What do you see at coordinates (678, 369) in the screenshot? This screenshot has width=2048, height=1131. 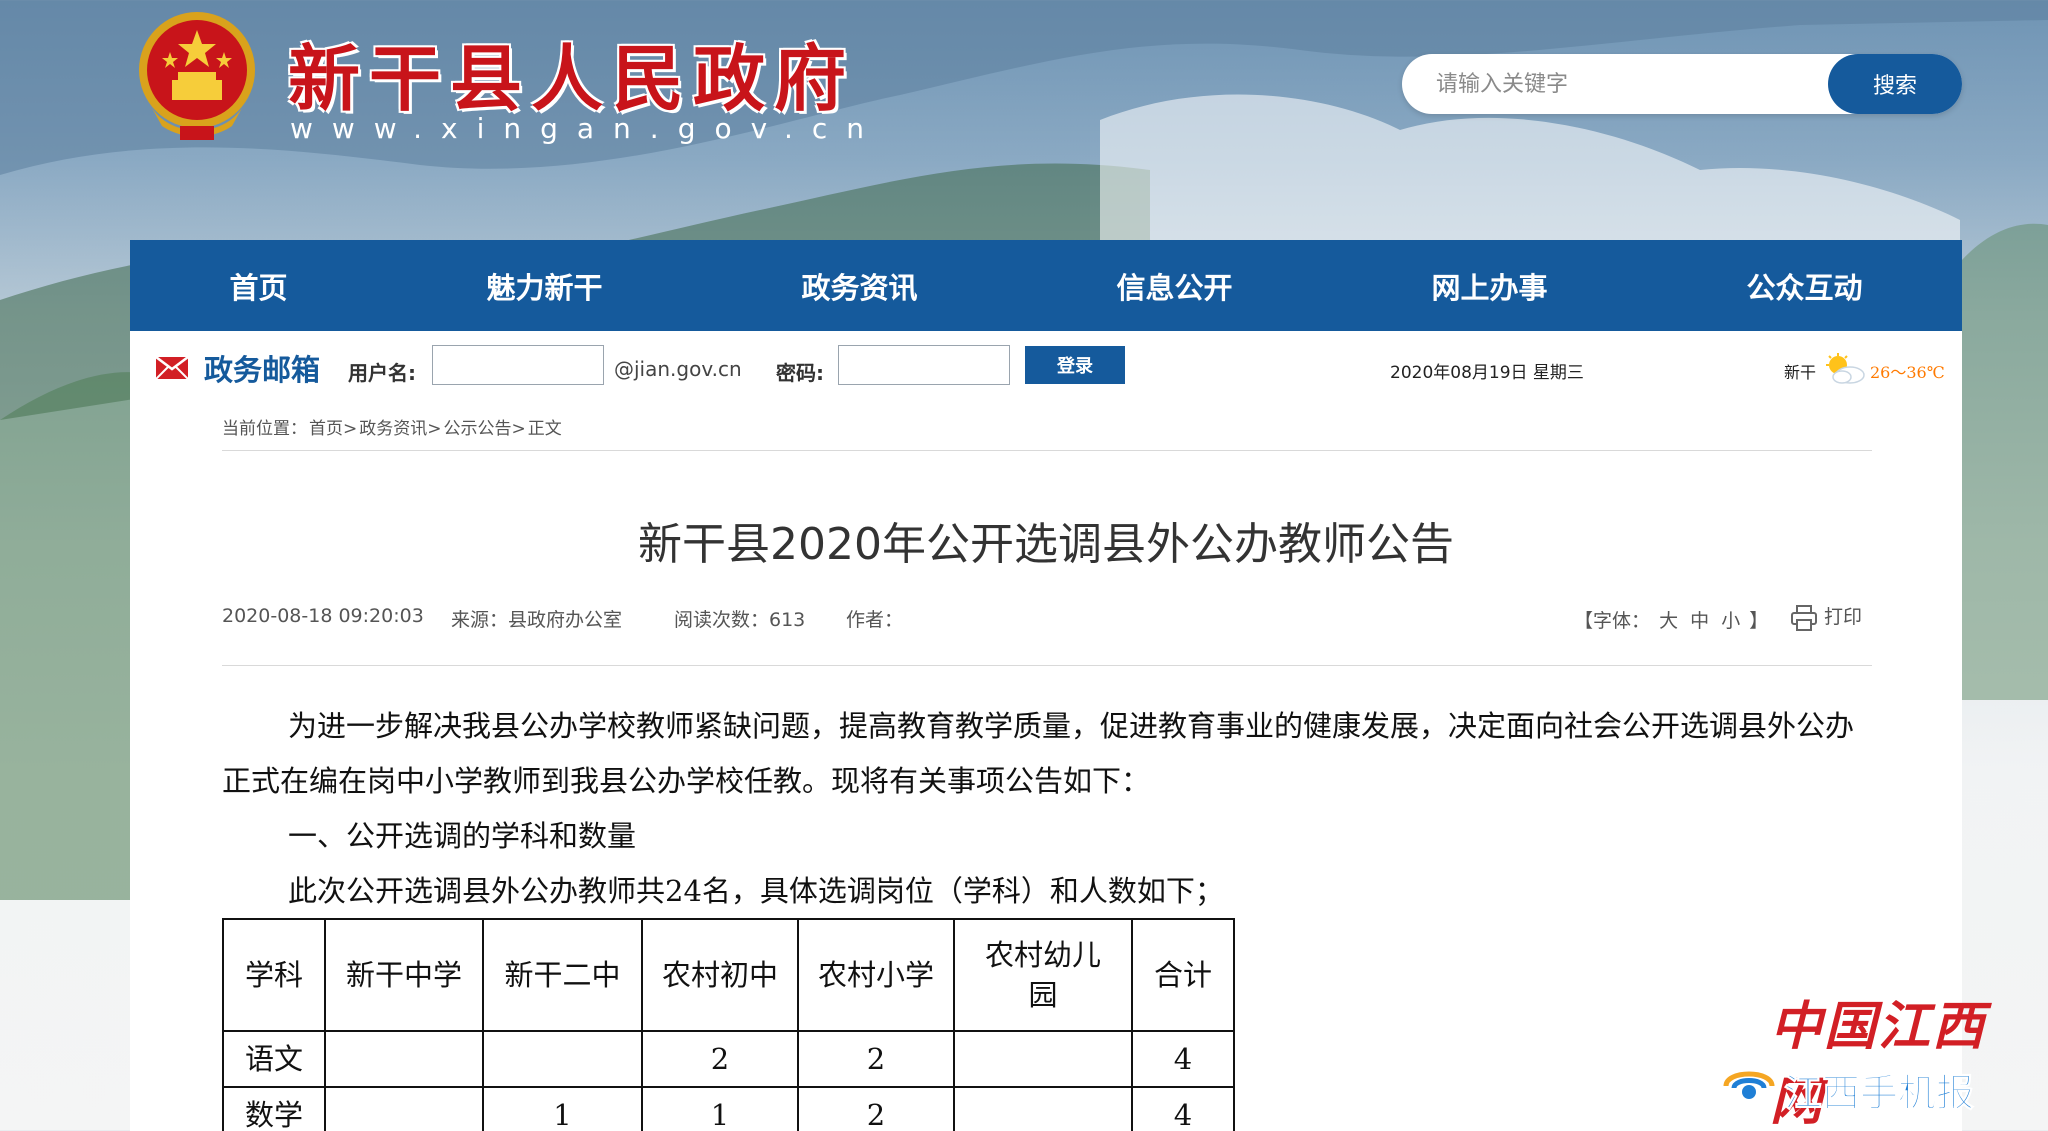 I see `mail-domain: @jian.gov.cn` at bounding box center [678, 369].